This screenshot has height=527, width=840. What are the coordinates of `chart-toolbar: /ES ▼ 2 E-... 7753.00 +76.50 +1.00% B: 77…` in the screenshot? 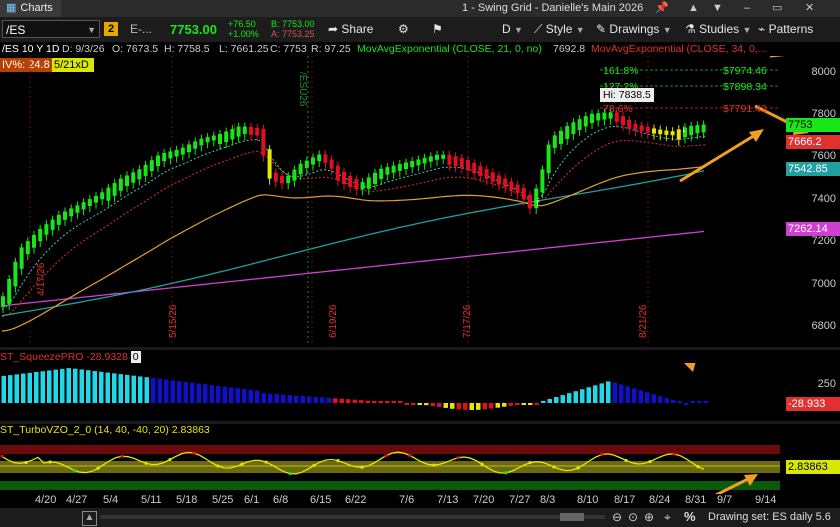 It's located at (420, 30).